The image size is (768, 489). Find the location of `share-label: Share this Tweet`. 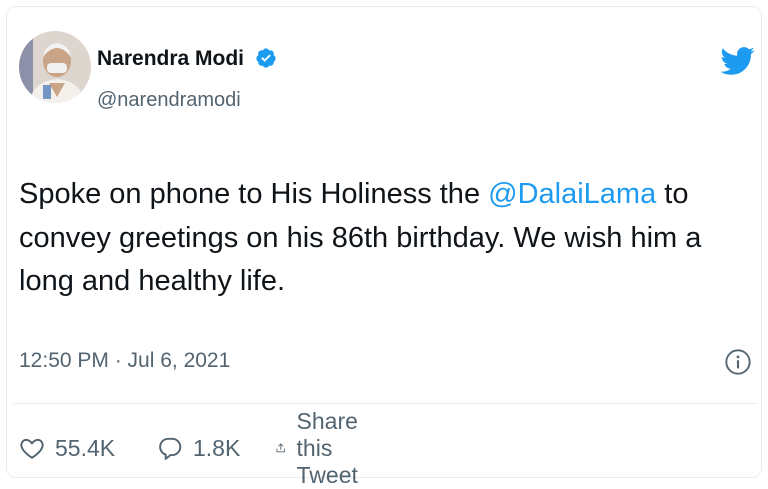

share-label: Share this Tweet is located at coordinates (327, 447).